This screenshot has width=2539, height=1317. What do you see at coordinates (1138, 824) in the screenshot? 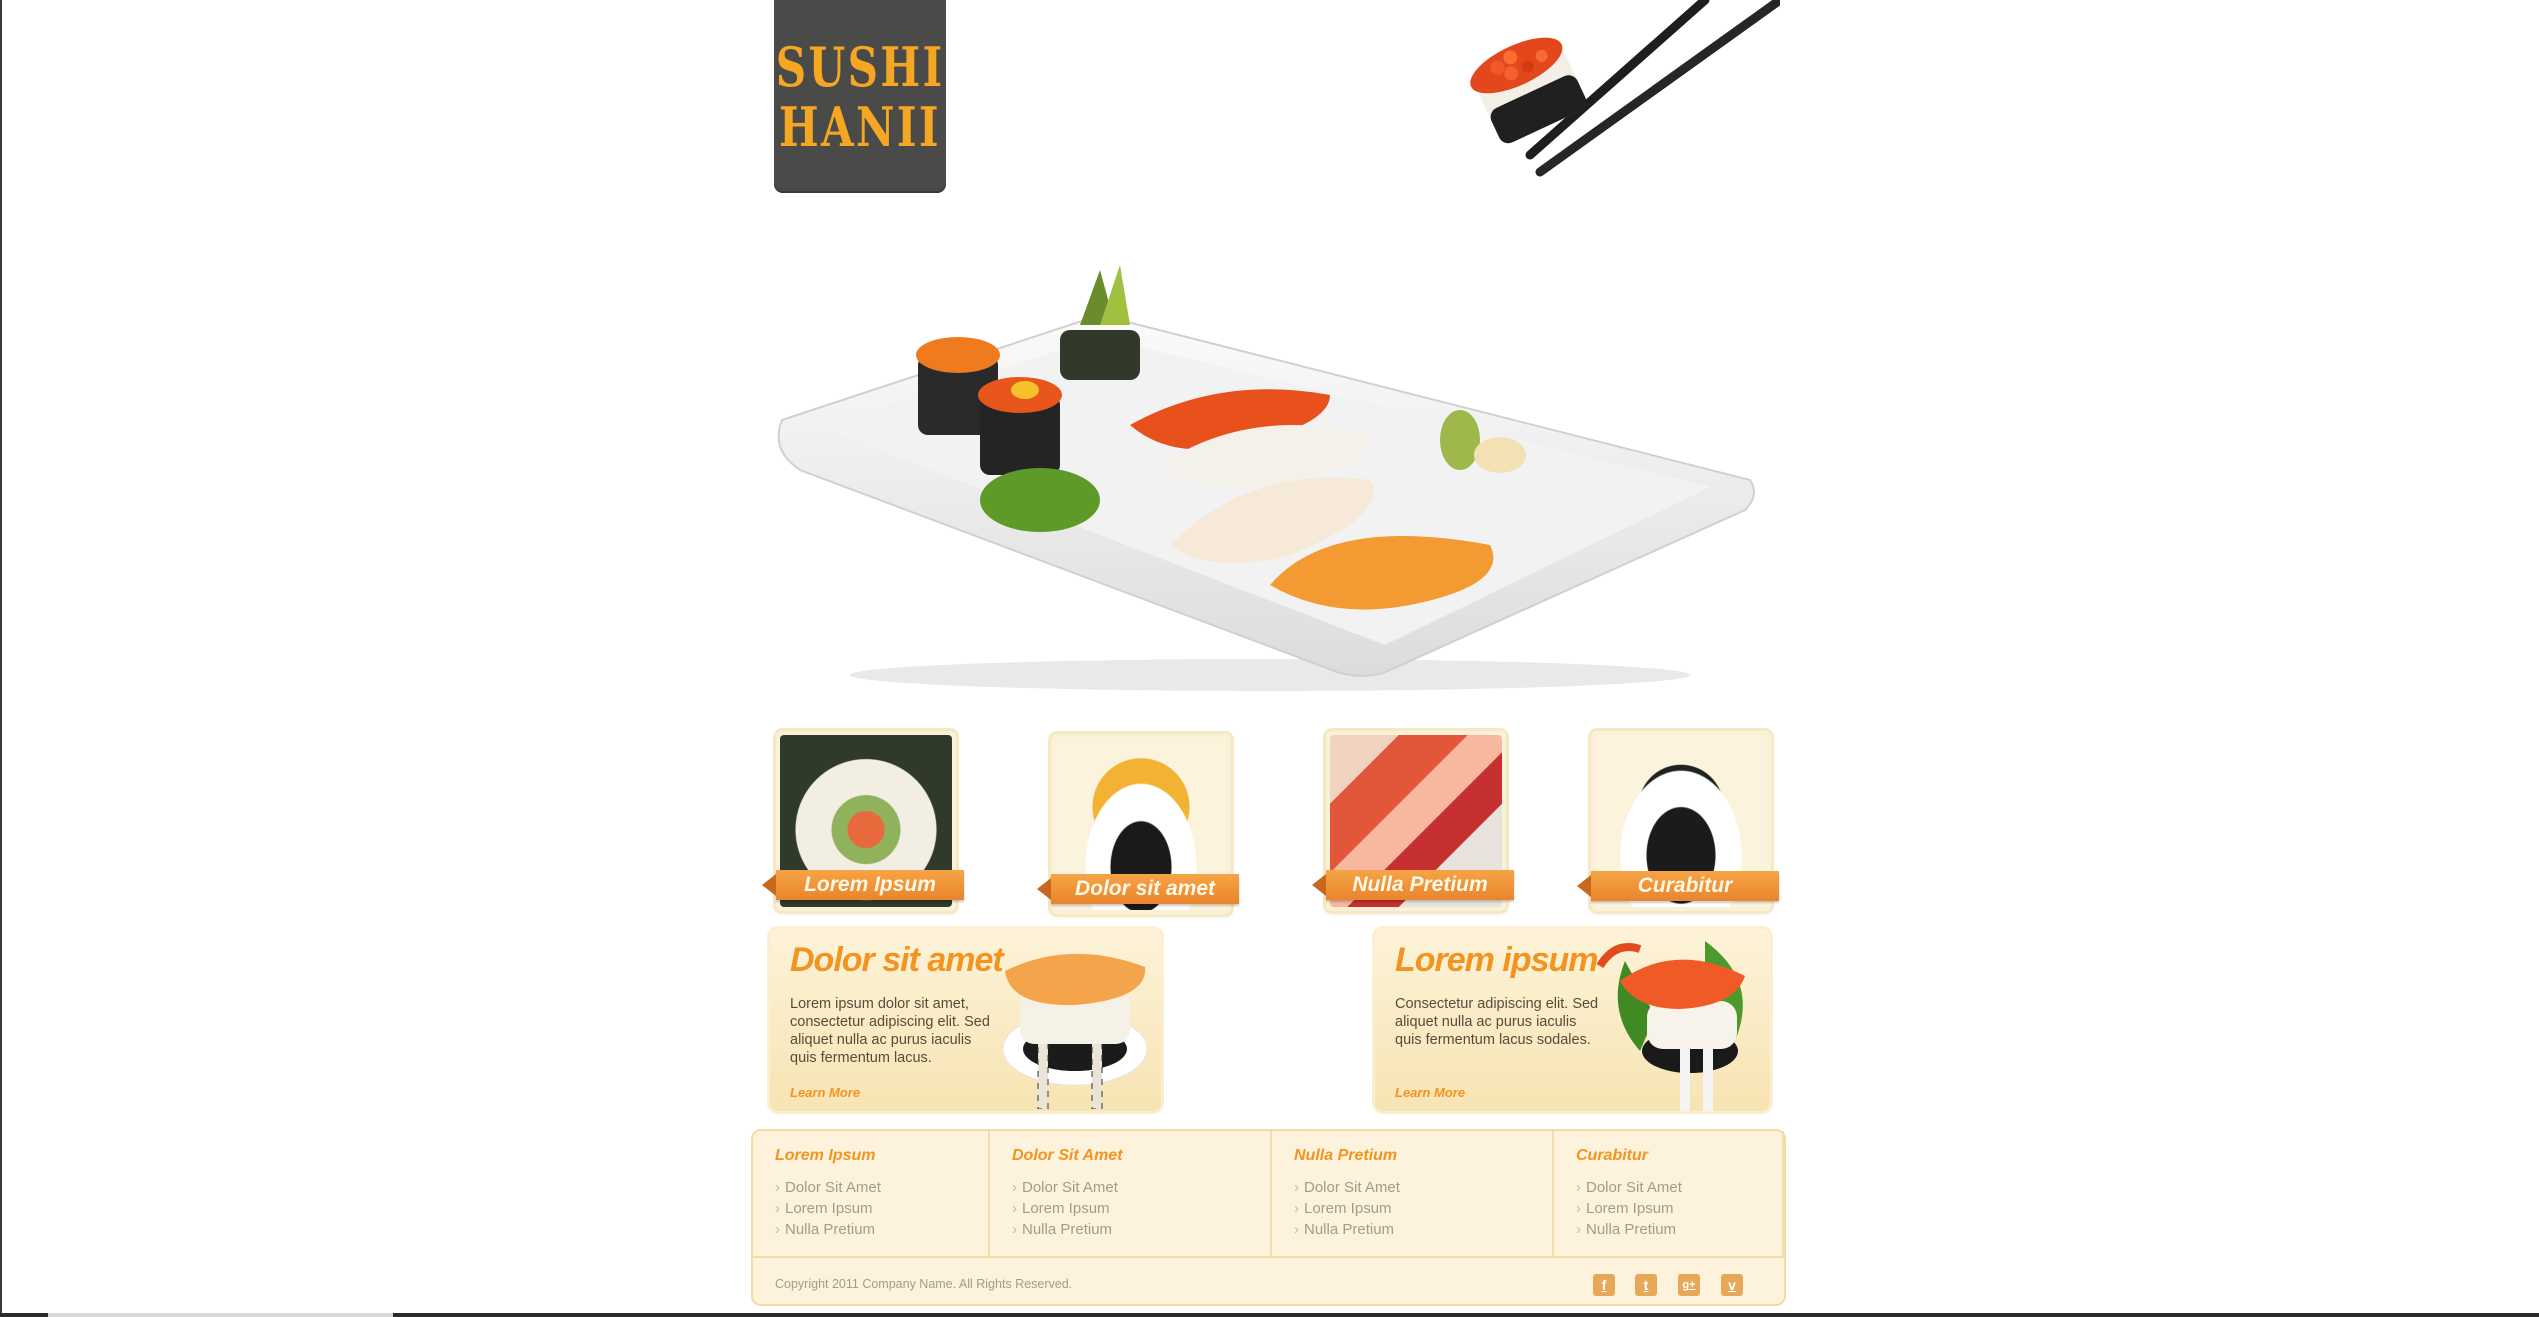
I see `thumbnail-card-2: Dolor sit amet` at bounding box center [1138, 824].